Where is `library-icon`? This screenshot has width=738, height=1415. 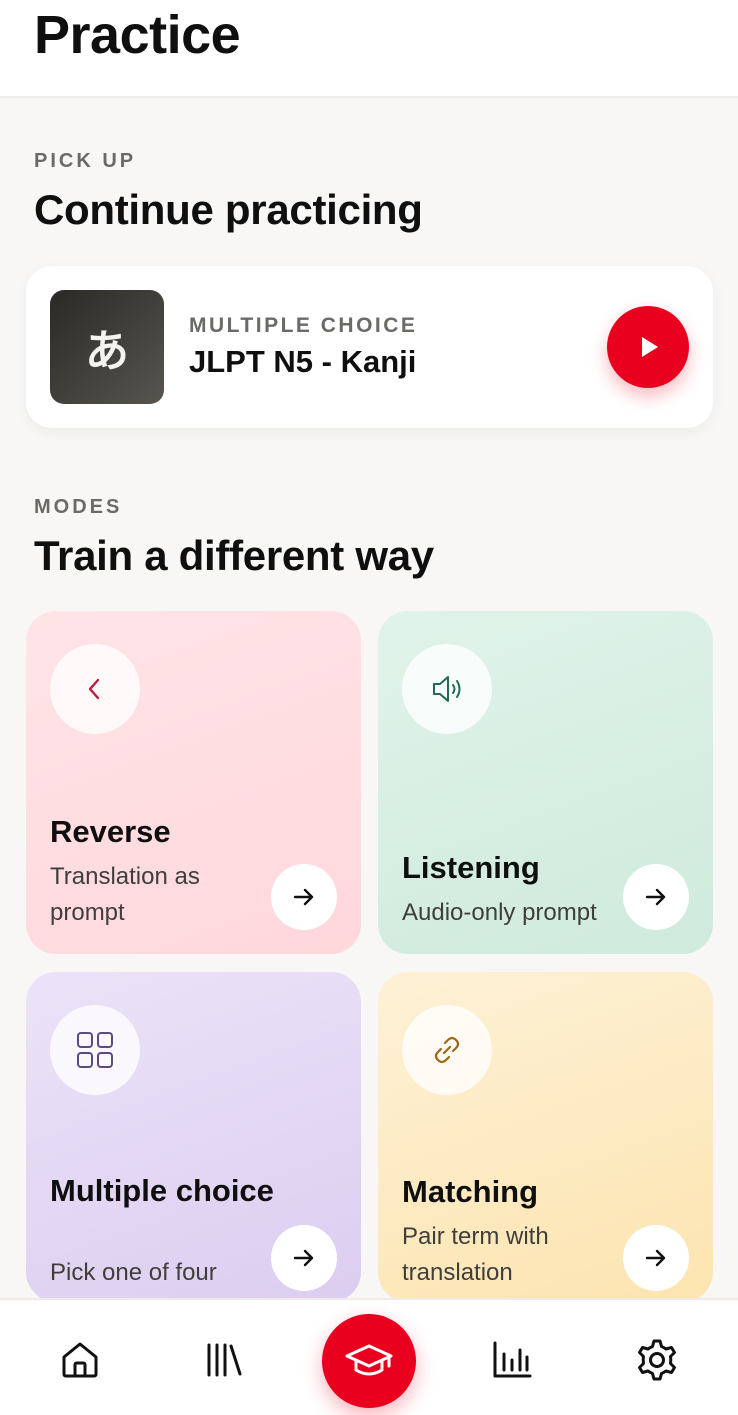 library-icon is located at coordinates (224, 1360).